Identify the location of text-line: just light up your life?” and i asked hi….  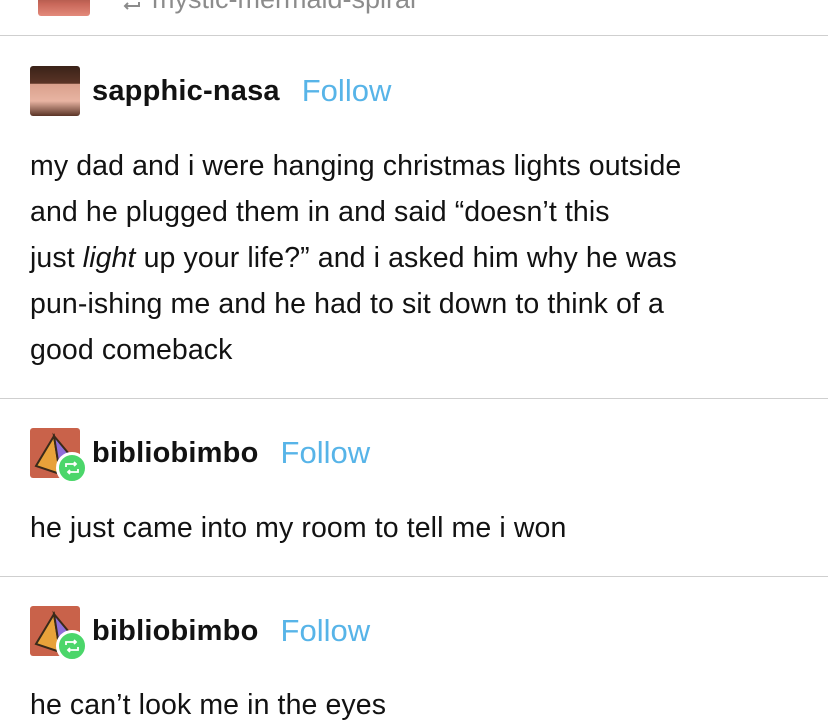
(415, 258).